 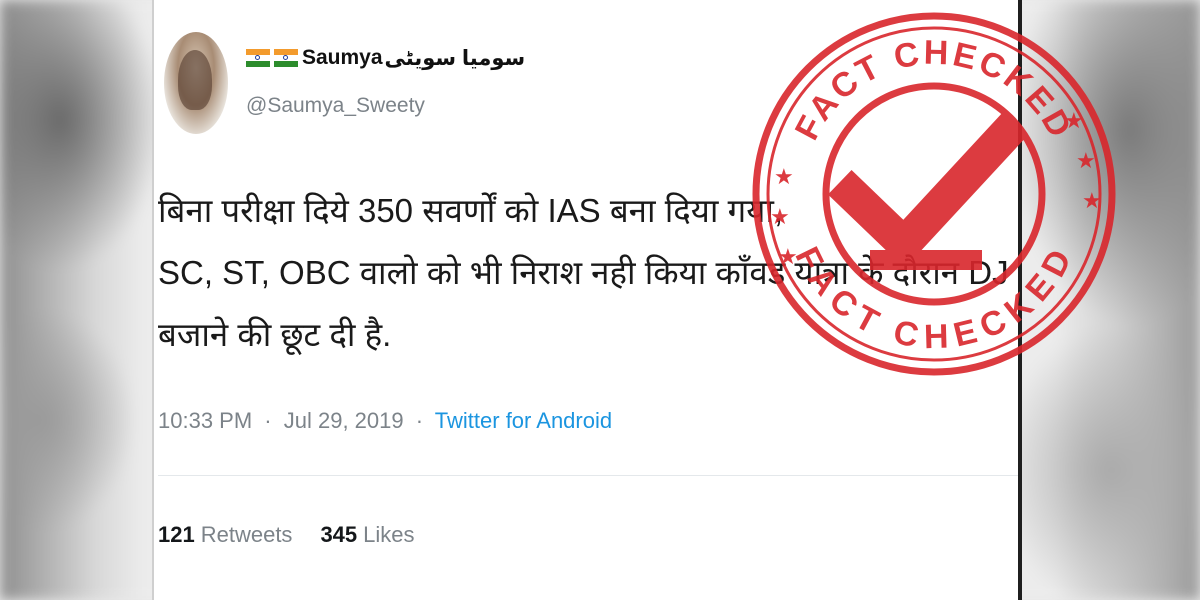 What do you see at coordinates (246, 534) in the screenshot?
I see `retweets-label: Retweets` at bounding box center [246, 534].